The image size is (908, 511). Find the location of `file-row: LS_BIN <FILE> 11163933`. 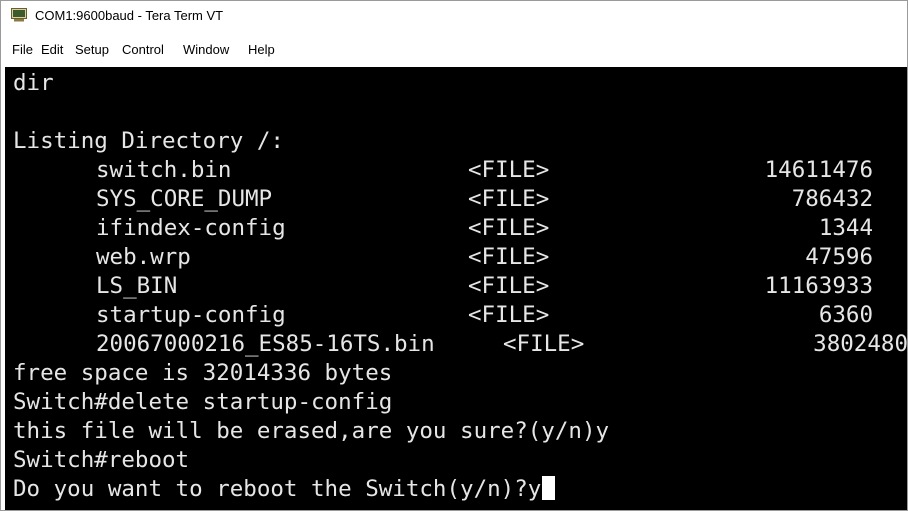

file-row: LS_BIN <FILE> 11163933 is located at coordinates (458, 286).